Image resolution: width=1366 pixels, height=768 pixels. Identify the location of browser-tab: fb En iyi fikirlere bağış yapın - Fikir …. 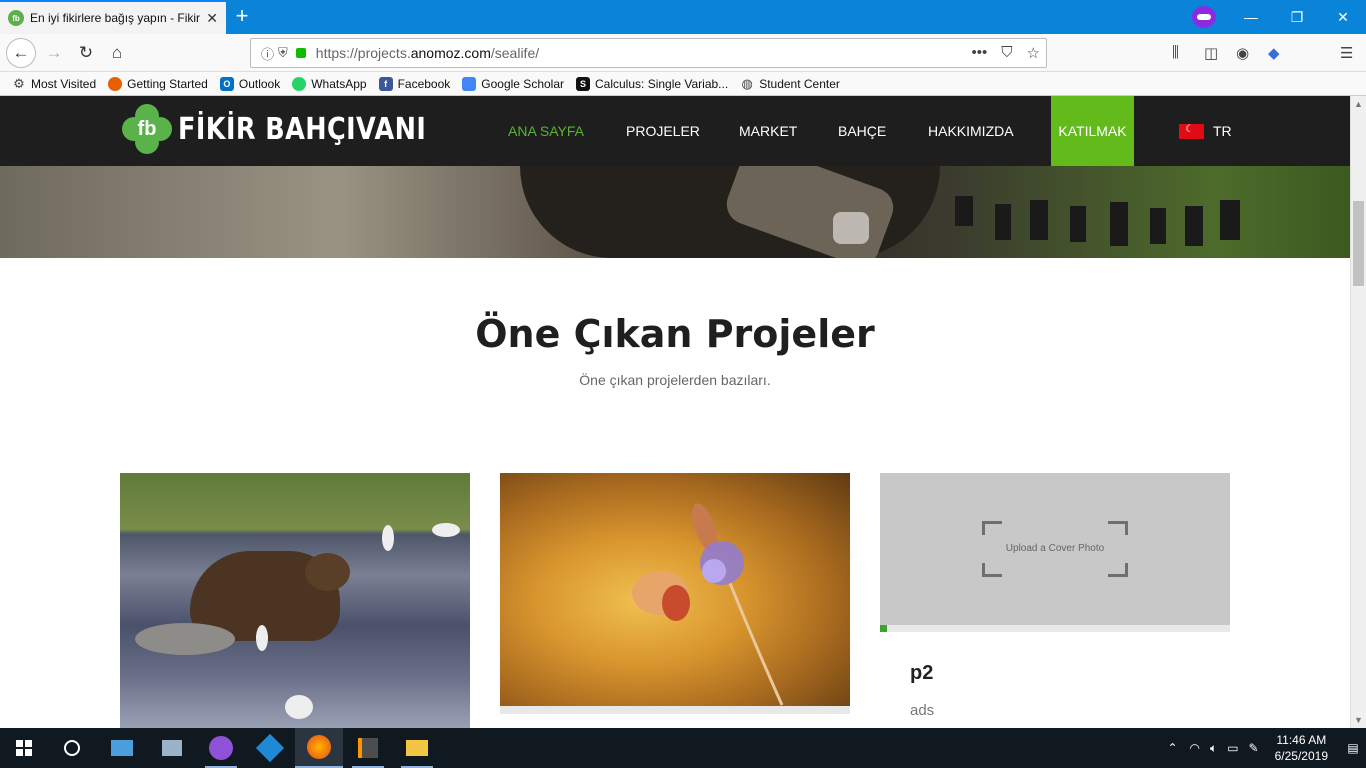
(113, 17).